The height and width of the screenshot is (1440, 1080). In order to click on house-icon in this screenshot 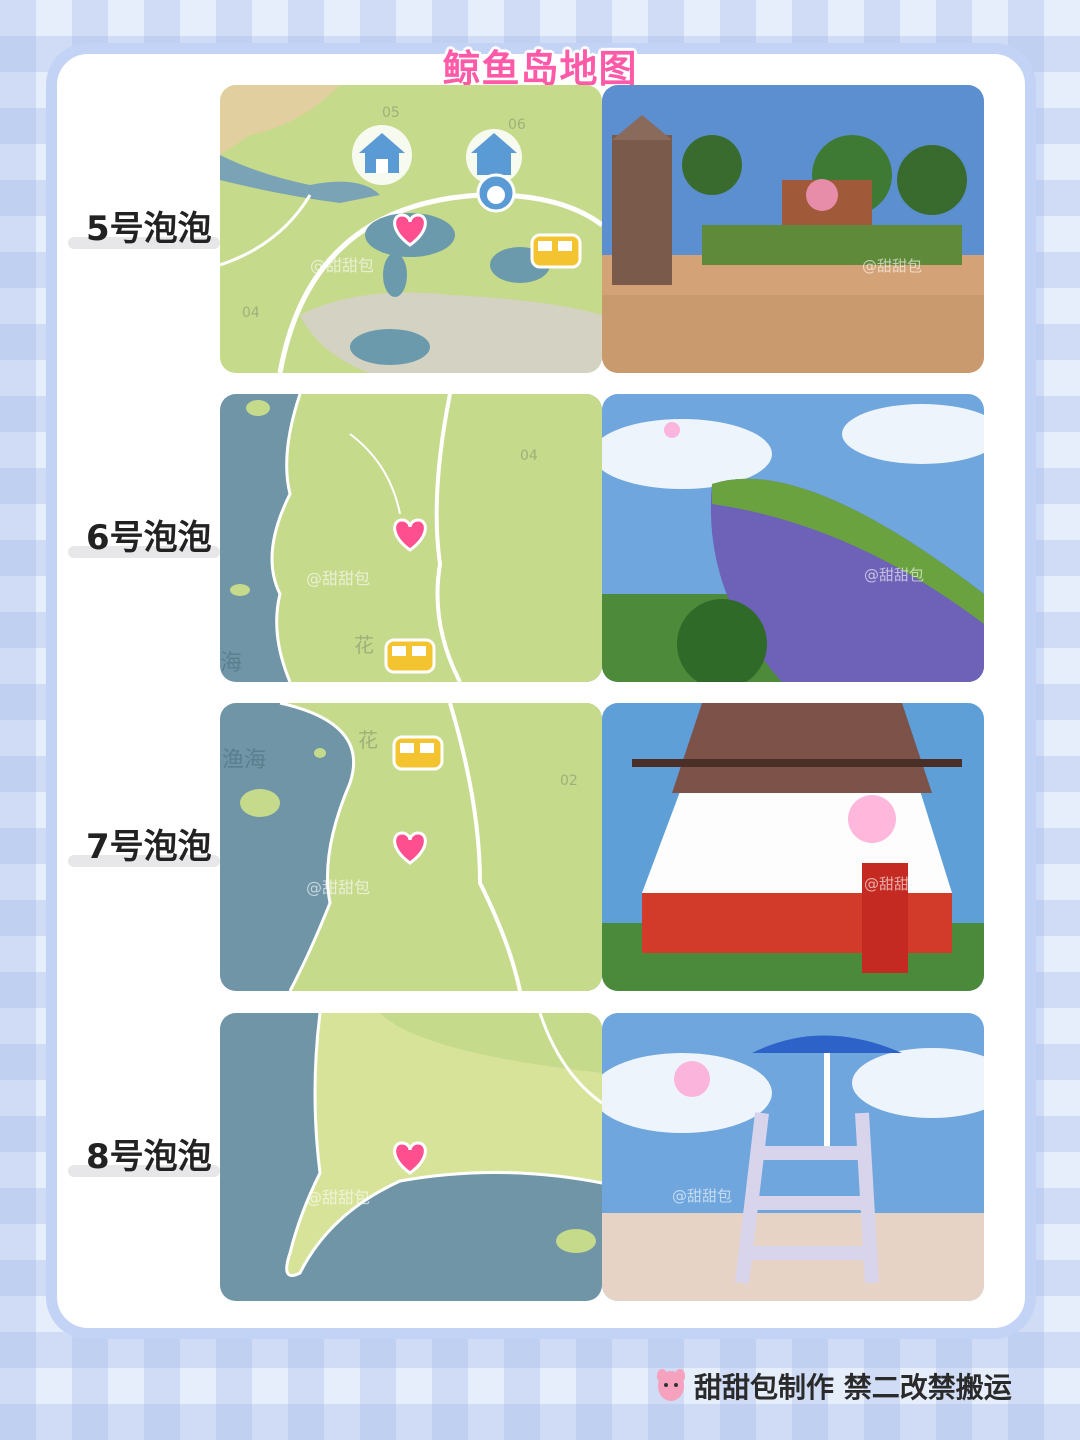, I will do `click(382, 155)`.